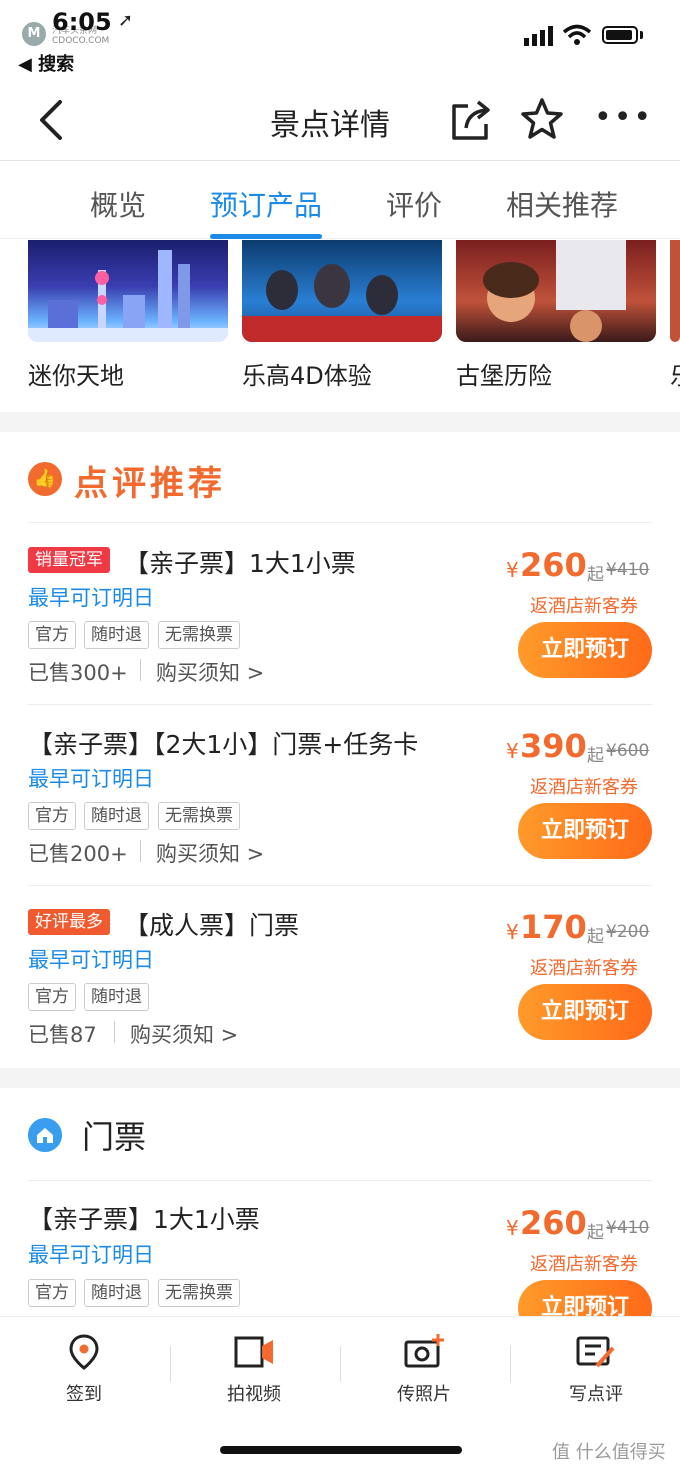 This screenshot has height=1473, width=680. What do you see at coordinates (211, 924) in the screenshot?
I see `product-name: 【成人票】门票` at bounding box center [211, 924].